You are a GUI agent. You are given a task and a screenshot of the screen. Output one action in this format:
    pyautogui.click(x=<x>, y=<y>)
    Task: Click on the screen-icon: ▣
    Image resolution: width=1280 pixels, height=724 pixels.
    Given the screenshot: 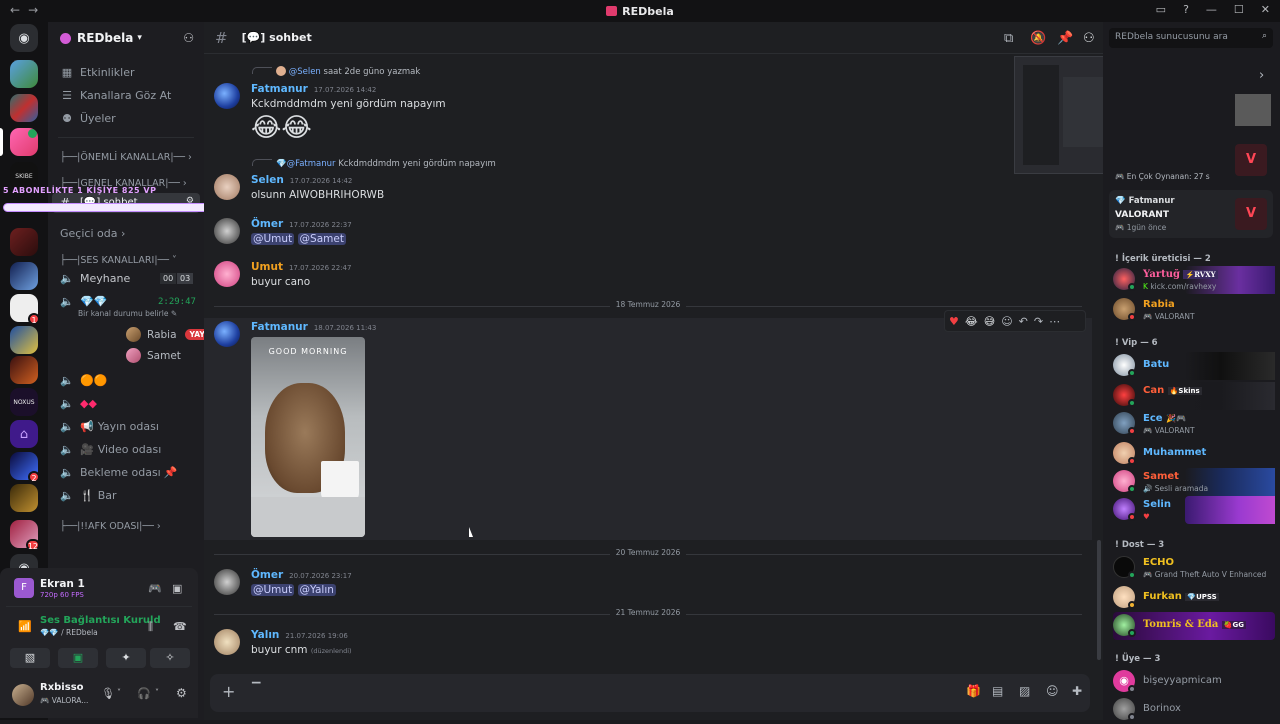 What is the action you would take?
    pyautogui.click(x=177, y=588)
    